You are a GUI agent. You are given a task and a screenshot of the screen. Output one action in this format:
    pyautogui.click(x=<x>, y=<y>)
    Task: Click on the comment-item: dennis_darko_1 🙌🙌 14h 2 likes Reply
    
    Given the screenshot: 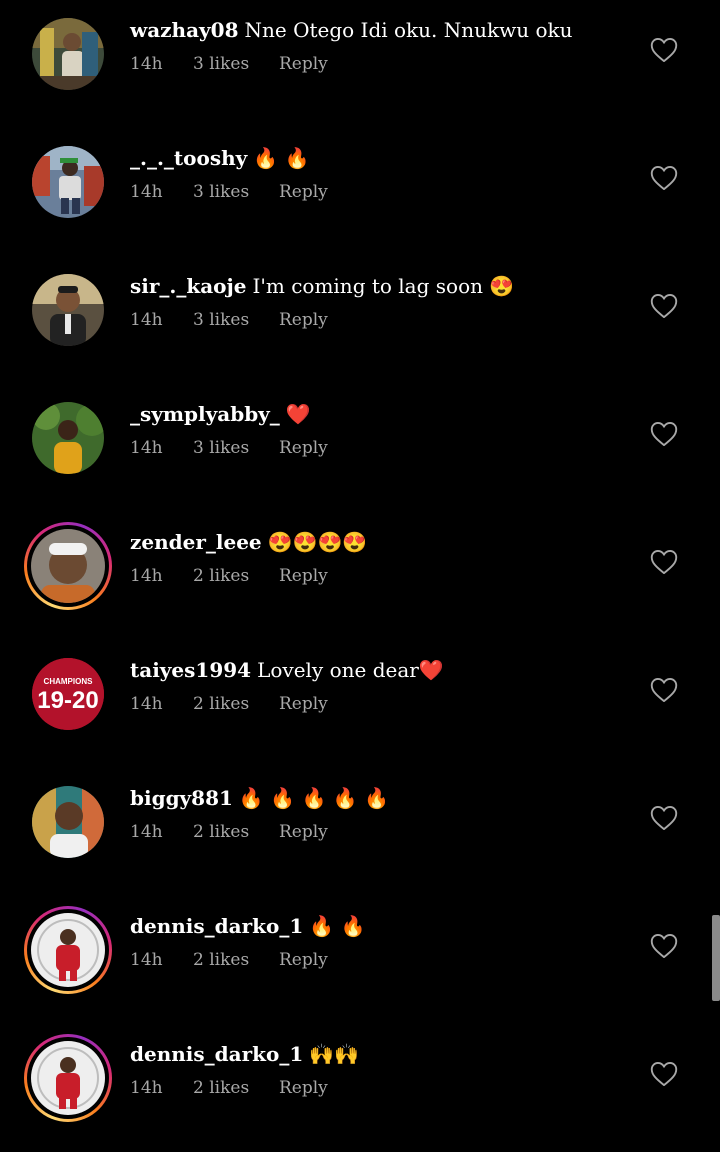 What is the action you would take?
    pyautogui.click(x=360, y=1088)
    